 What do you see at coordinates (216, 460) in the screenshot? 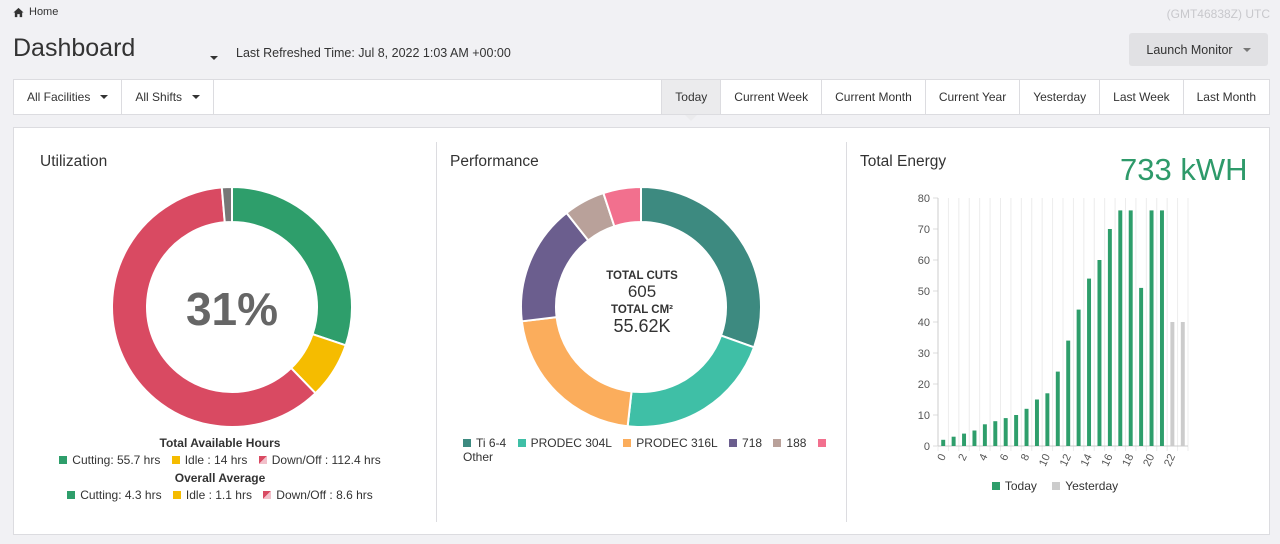
I see `legend-label: Idle : 14 hrs` at bounding box center [216, 460].